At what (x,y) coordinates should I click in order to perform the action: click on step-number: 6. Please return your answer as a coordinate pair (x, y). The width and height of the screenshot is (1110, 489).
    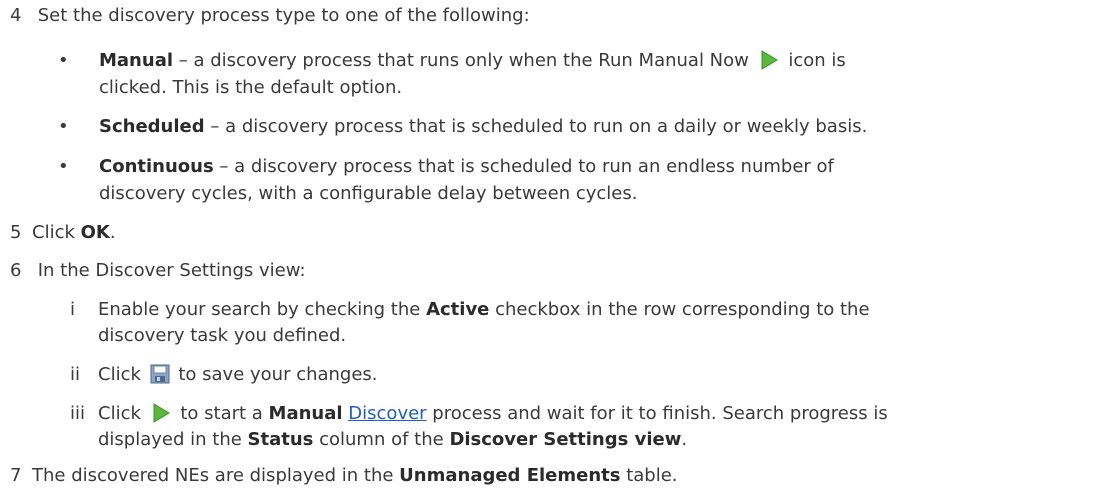
    Looking at the image, I should click on (16, 270).